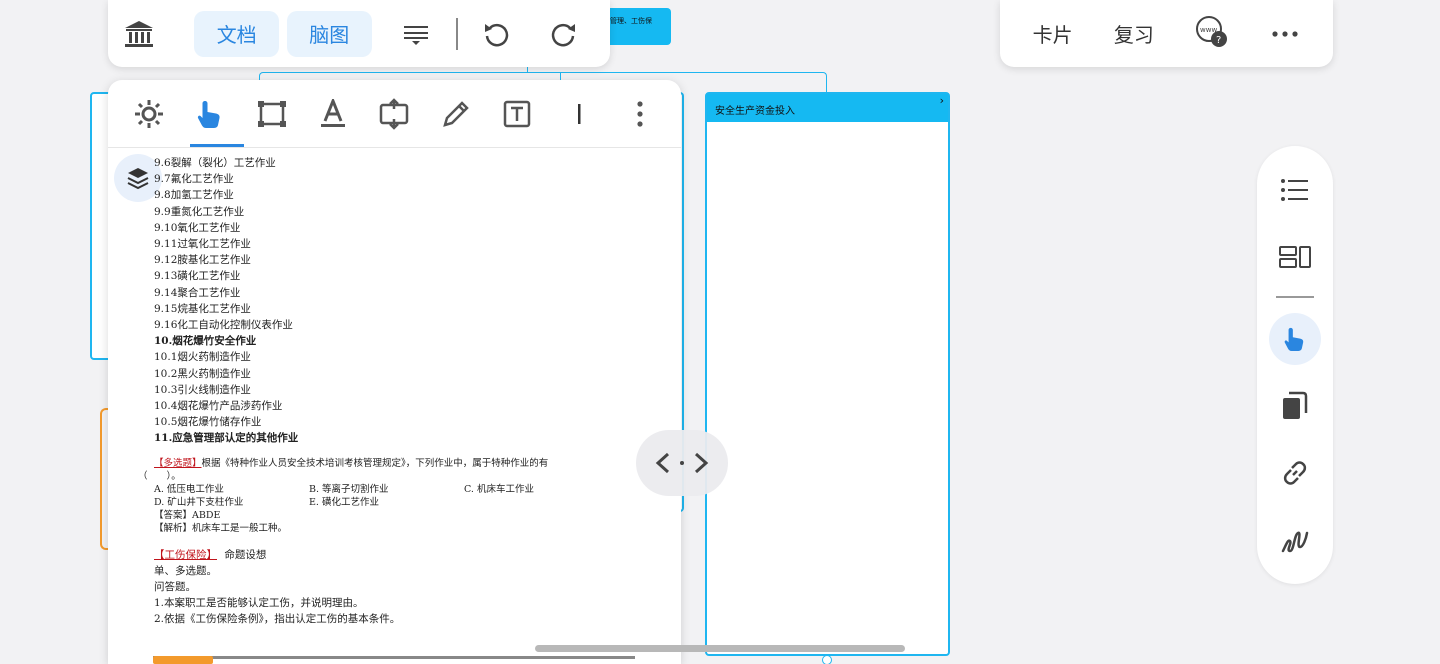 This screenshot has height=664, width=1440. What do you see at coordinates (139, 34) in the screenshot?
I see `library-icon` at bounding box center [139, 34].